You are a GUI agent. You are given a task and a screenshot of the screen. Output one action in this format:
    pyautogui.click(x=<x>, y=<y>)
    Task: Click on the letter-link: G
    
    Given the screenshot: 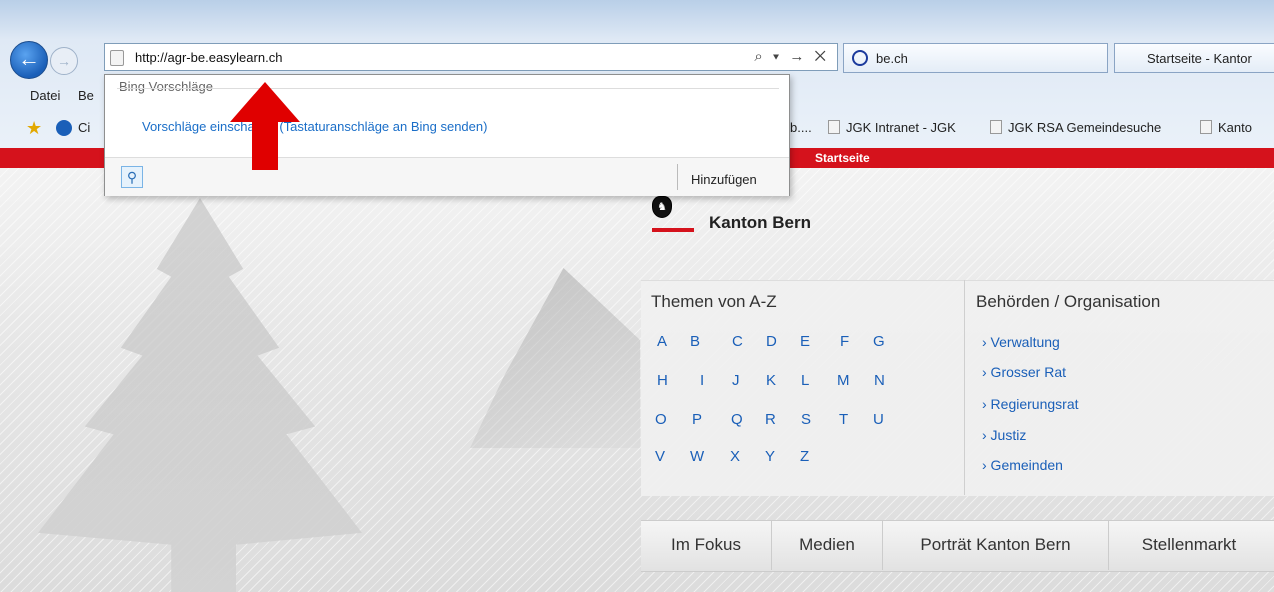 What is the action you would take?
    pyautogui.click(x=879, y=341)
    